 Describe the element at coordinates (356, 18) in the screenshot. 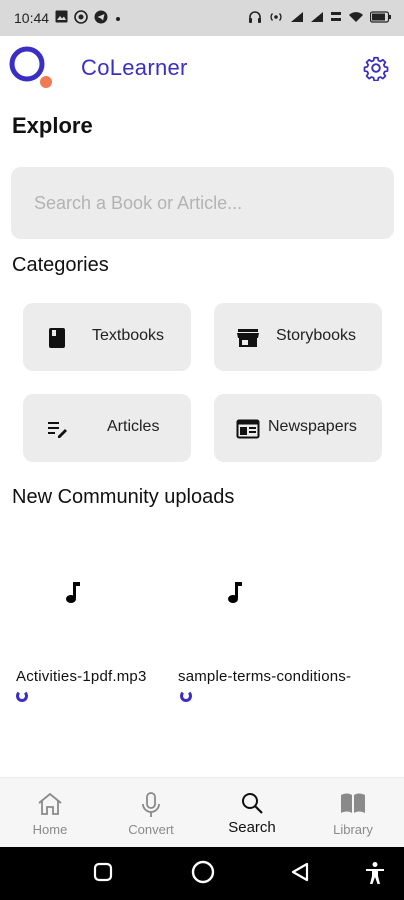

I see `wifi-icon` at that location.